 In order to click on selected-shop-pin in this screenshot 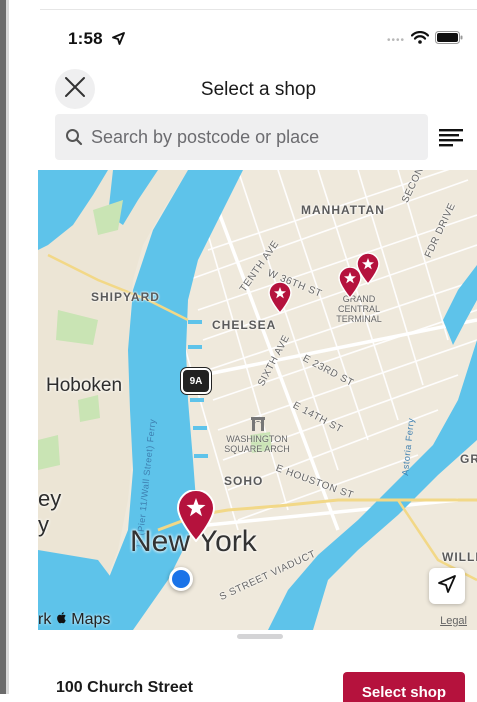, I will do `click(196, 518)`.